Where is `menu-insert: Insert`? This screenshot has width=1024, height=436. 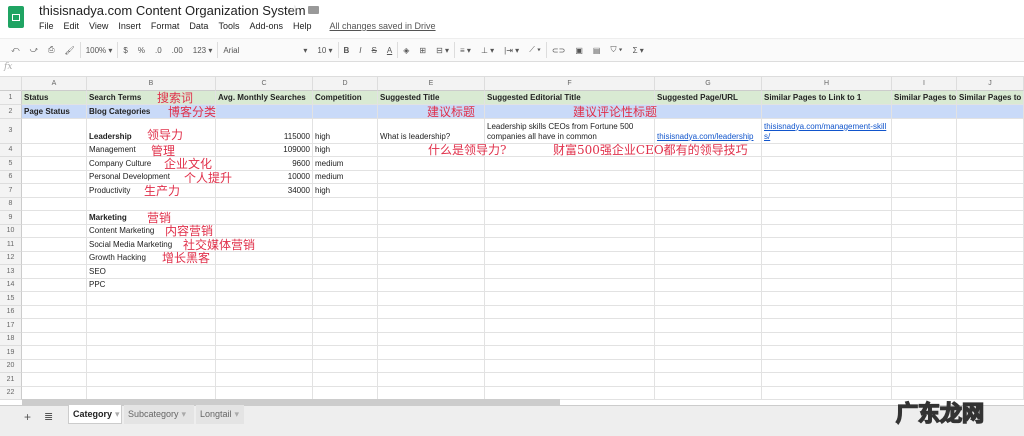
menu-insert: Insert is located at coordinates (129, 26).